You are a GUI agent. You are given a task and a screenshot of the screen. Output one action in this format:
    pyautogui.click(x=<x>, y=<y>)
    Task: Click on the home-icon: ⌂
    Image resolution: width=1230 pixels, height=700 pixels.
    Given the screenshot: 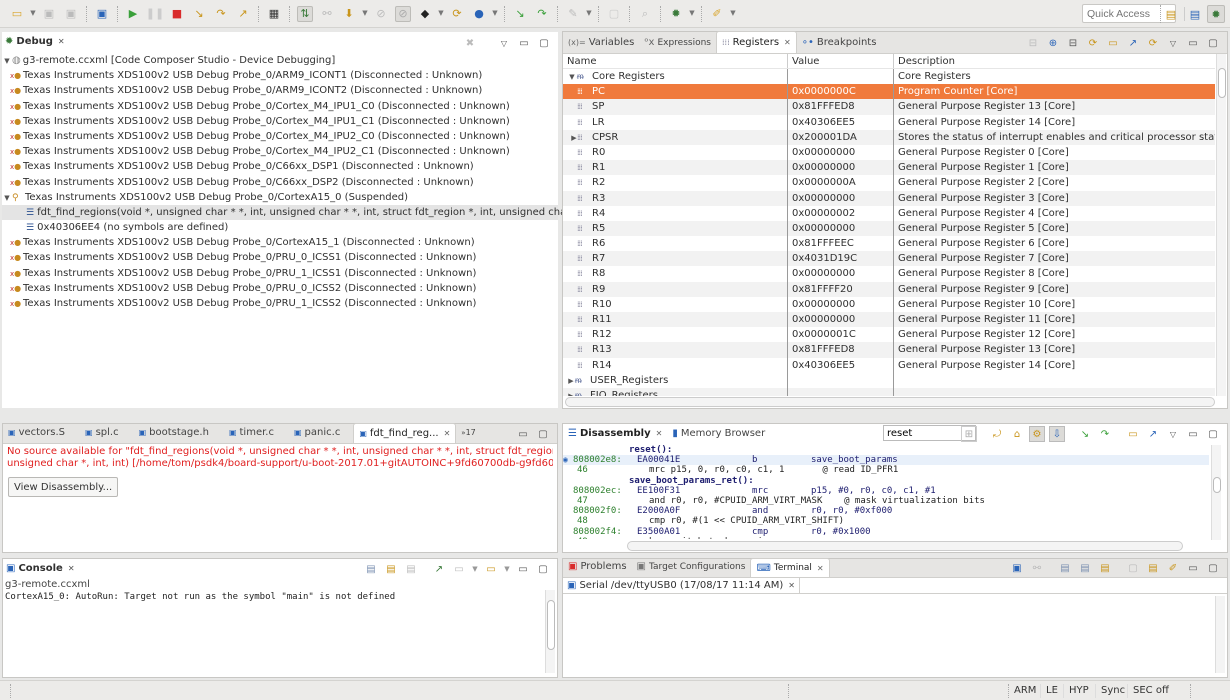 What is the action you would take?
    pyautogui.click(x=1017, y=434)
    